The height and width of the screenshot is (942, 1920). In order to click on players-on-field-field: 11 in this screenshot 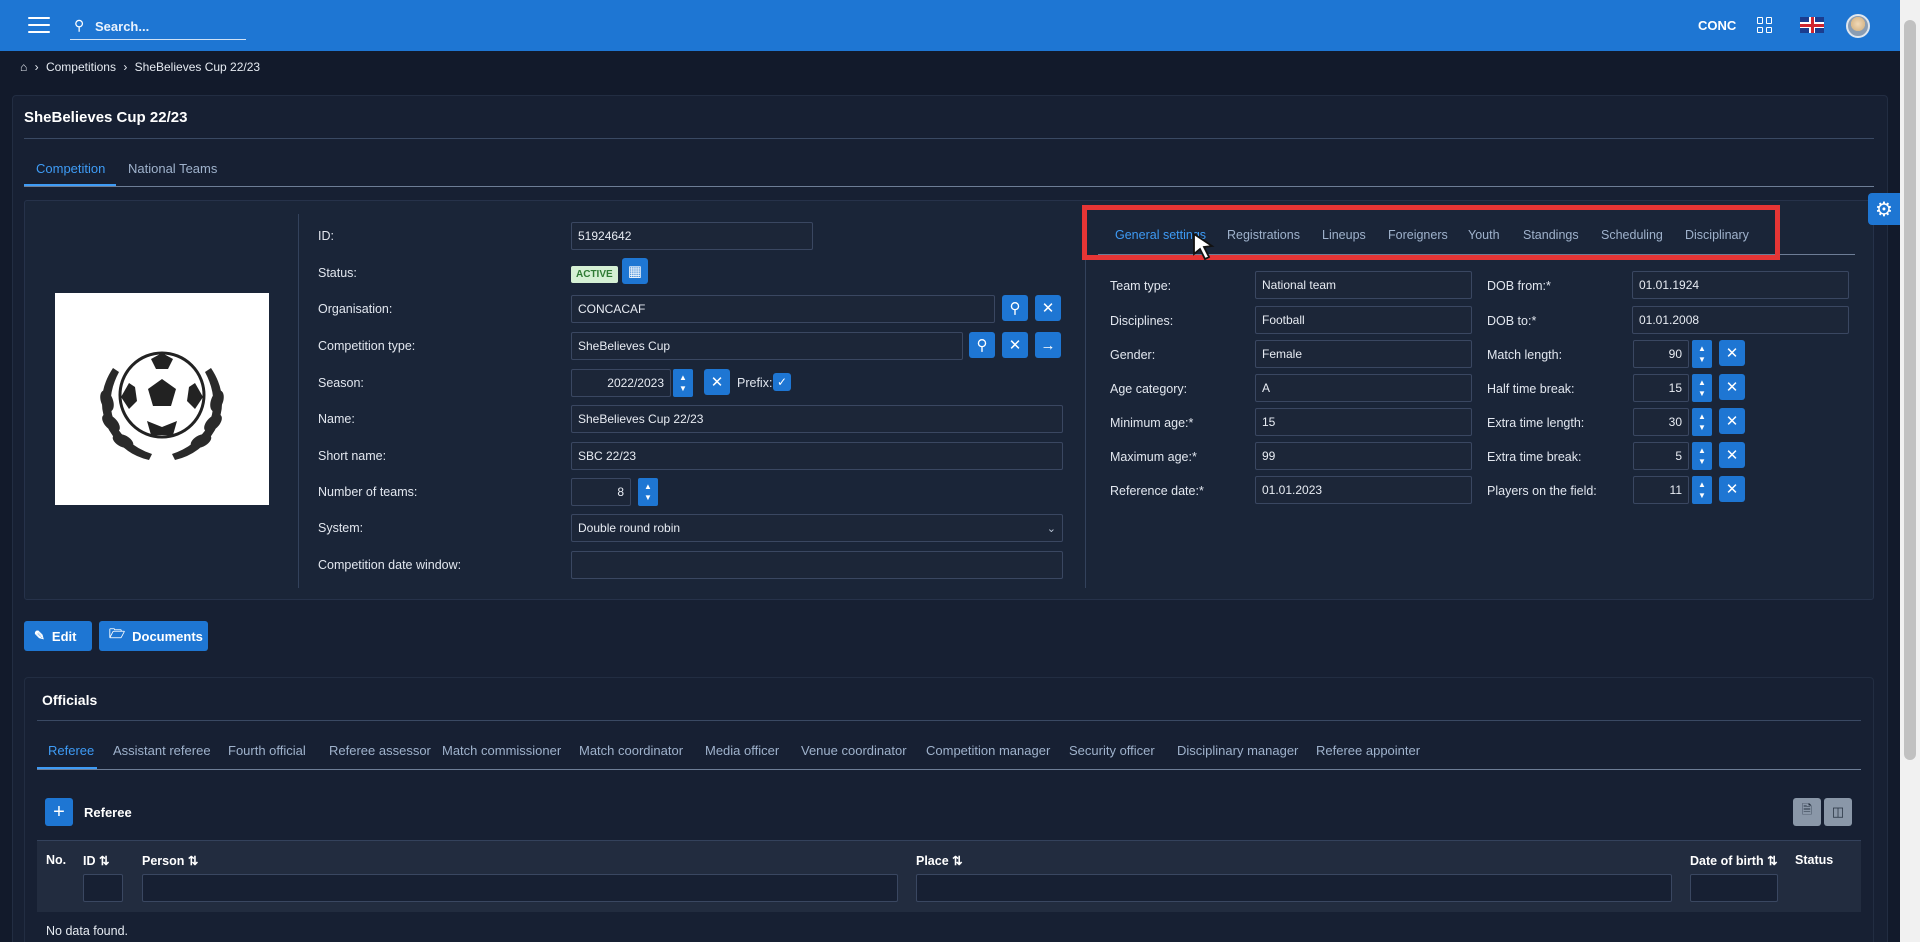, I will do `click(1661, 490)`.